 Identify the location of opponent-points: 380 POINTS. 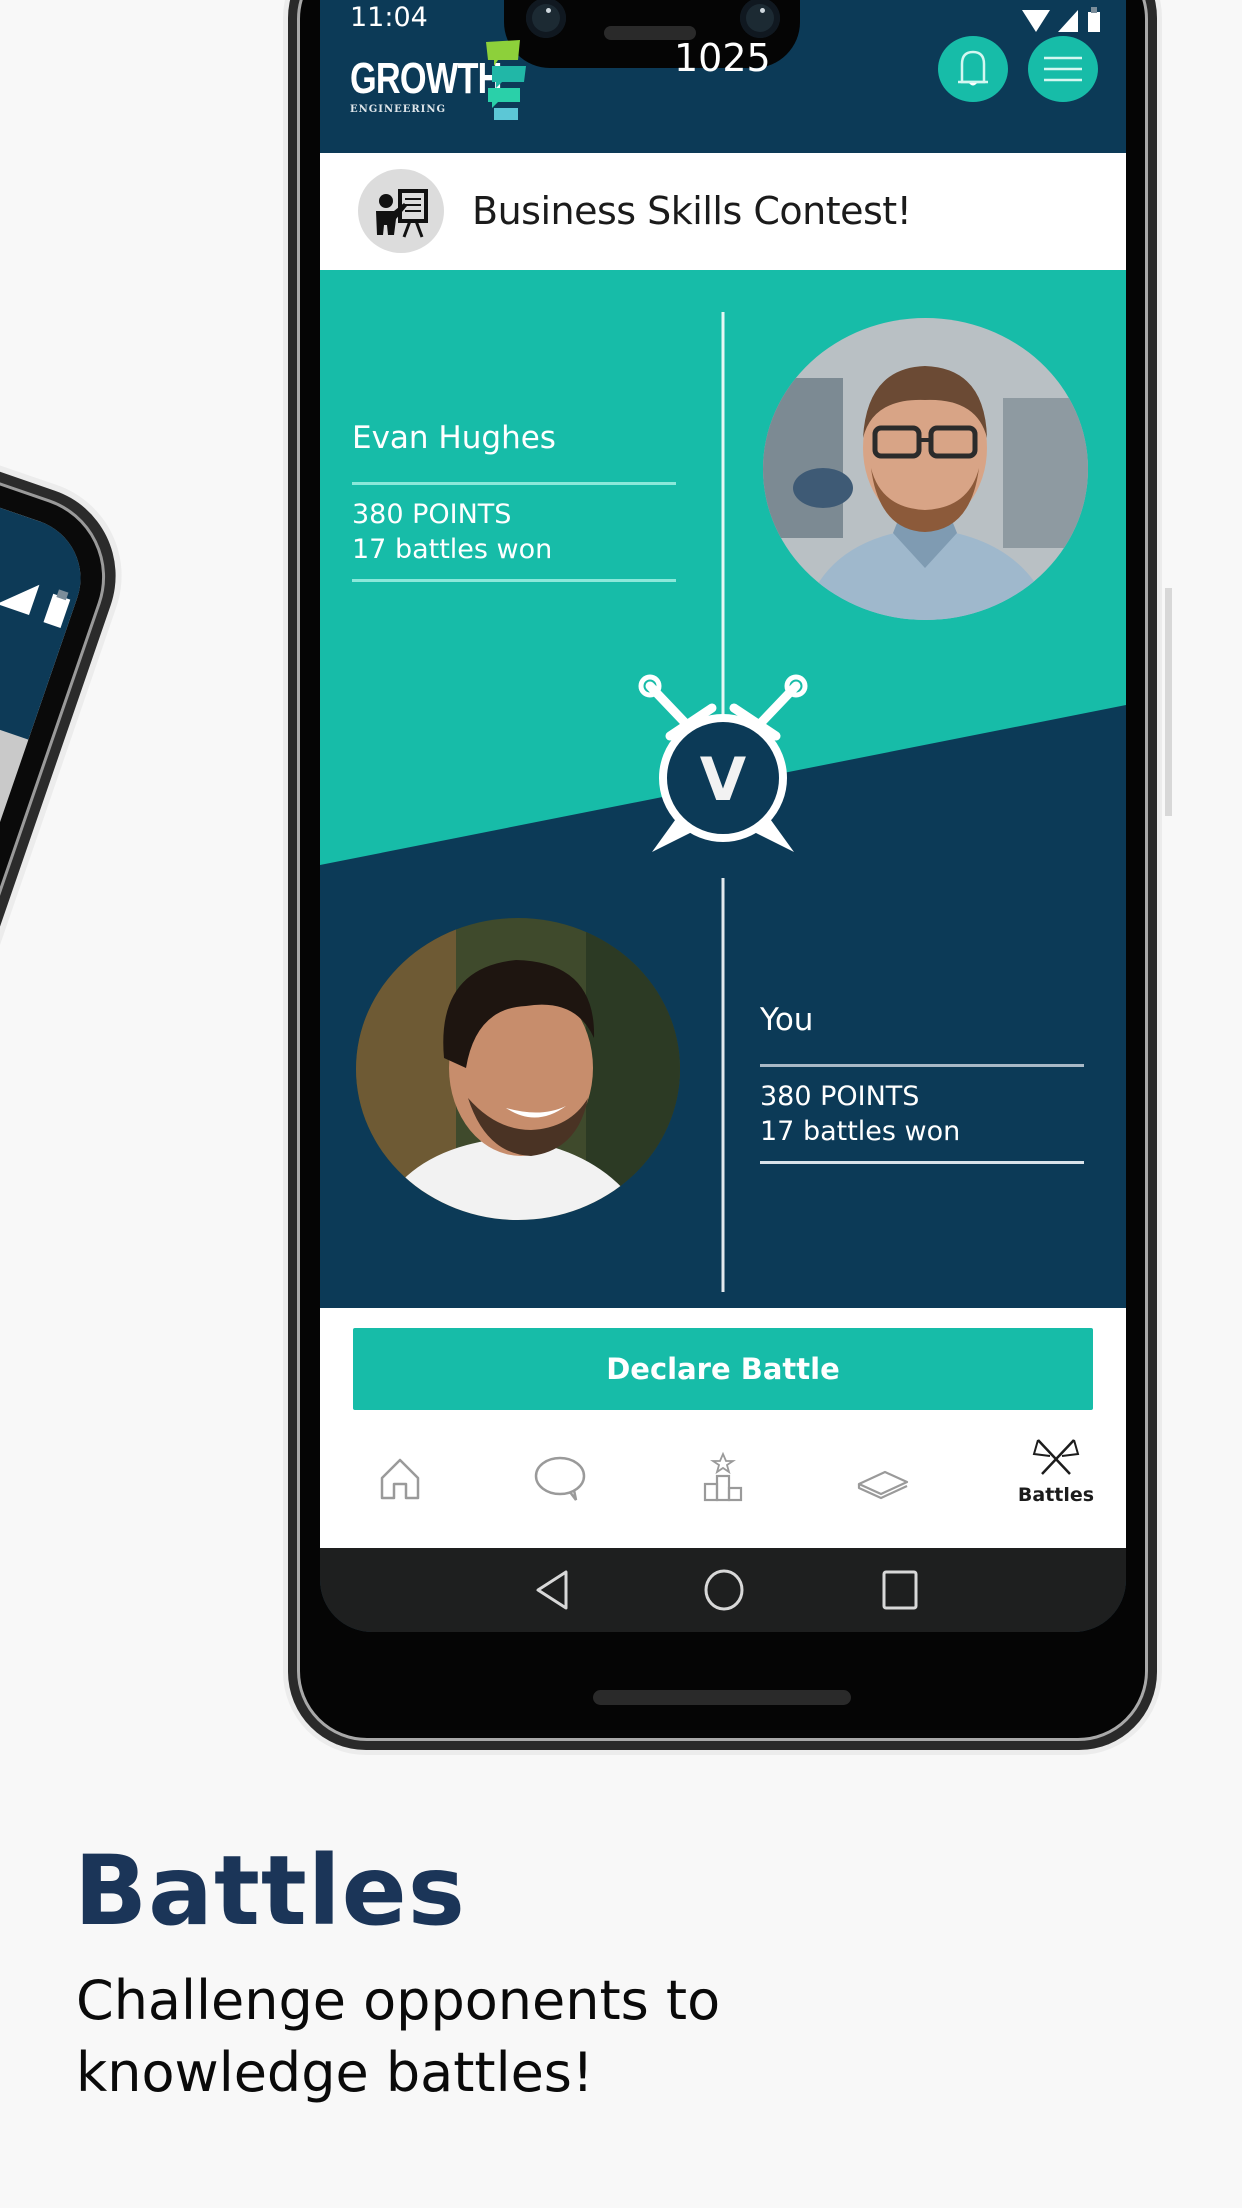
(432, 514).